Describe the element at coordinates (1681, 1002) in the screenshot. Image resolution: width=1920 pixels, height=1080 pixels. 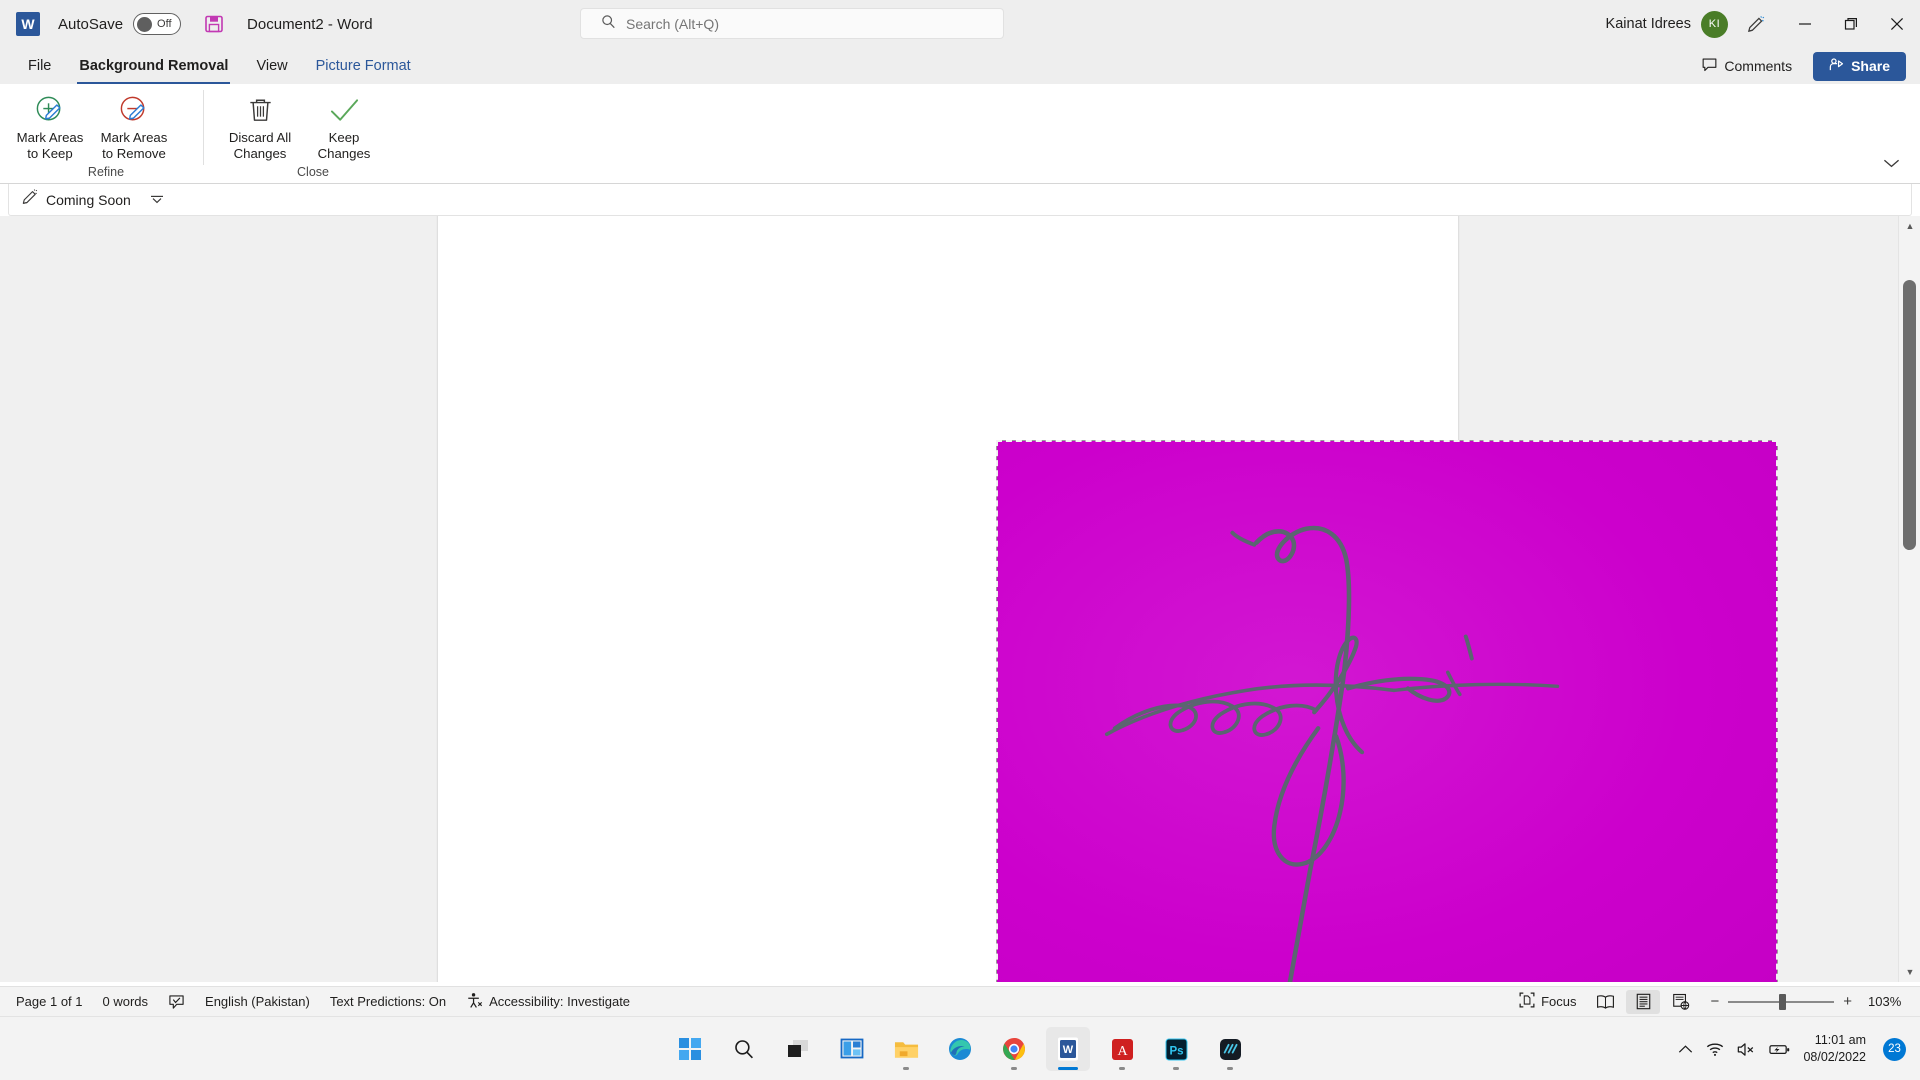
I see `web-layout-view-button` at that location.